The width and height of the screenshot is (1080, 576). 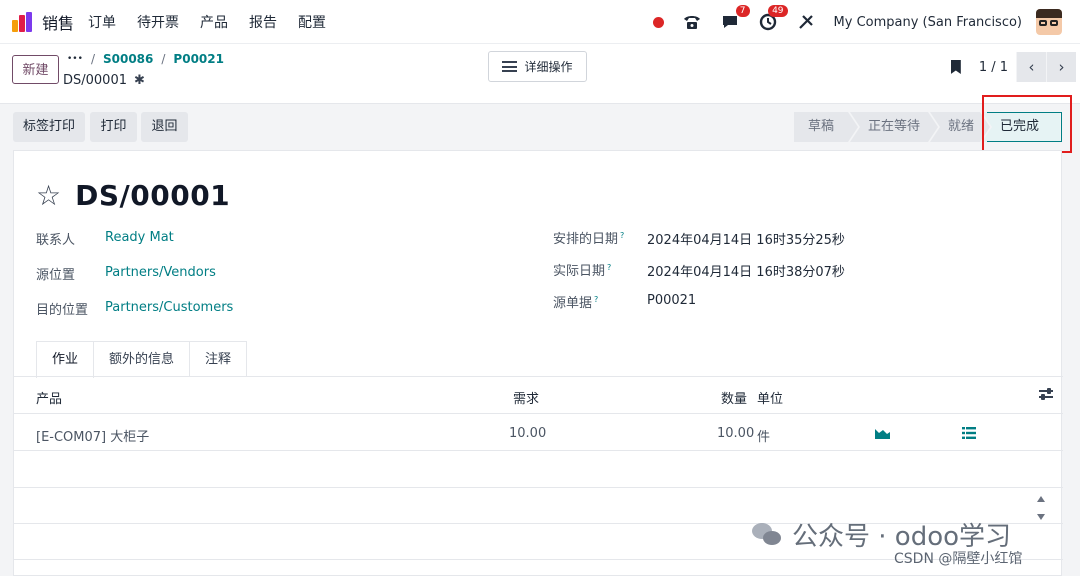 What do you see at coordinates (153, 195) in the screenshot?
I see `page-title: DS/00001` at bounding box center [153, 195].